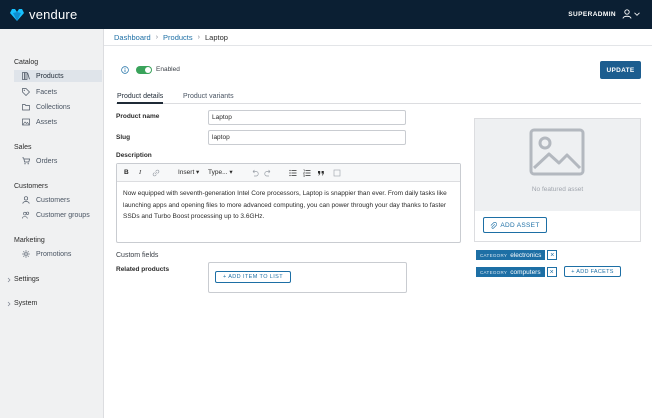 This screenshot has width=652, height=418. Describe the element at coordinates (253, 277) in the screenshot. I see `add-item-to-list-button: + ADD ITEM TO LIST` at that location.